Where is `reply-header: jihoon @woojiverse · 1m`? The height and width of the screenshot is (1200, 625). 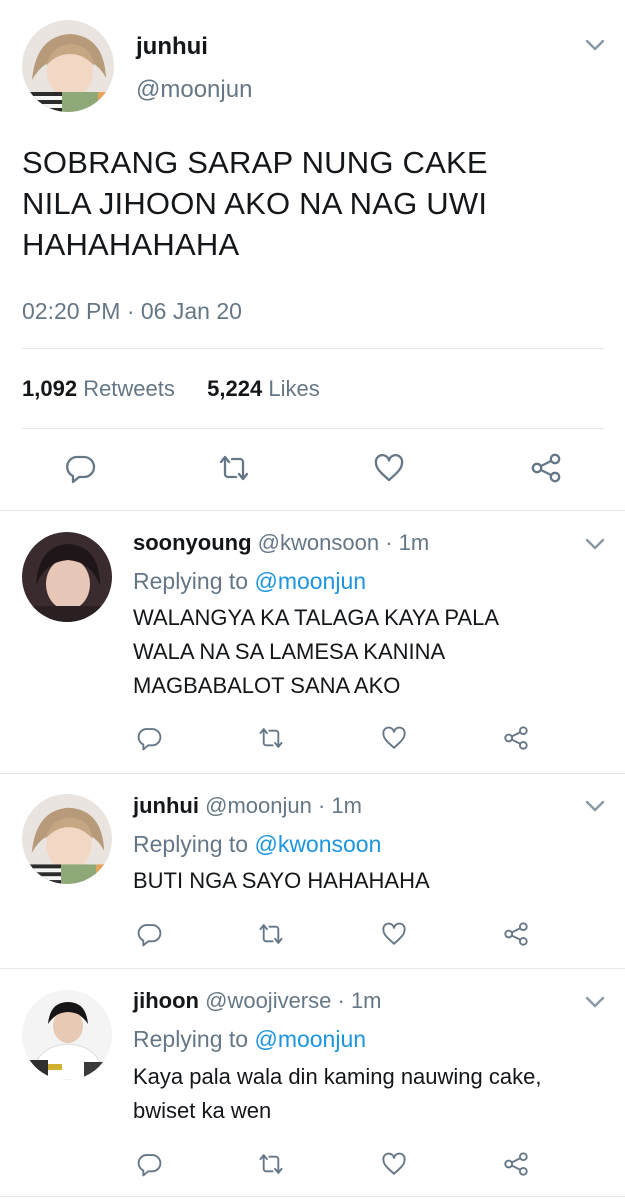 reply-header: jihoon @woojiverse · 1m is located at coordinates (257, 1001).